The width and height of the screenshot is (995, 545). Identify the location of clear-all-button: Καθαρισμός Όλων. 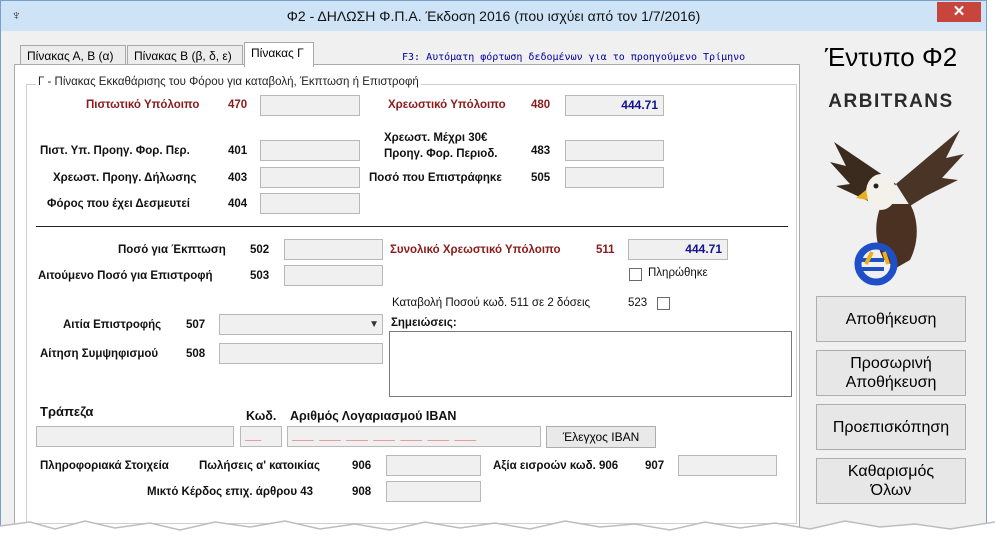
(891, 481).